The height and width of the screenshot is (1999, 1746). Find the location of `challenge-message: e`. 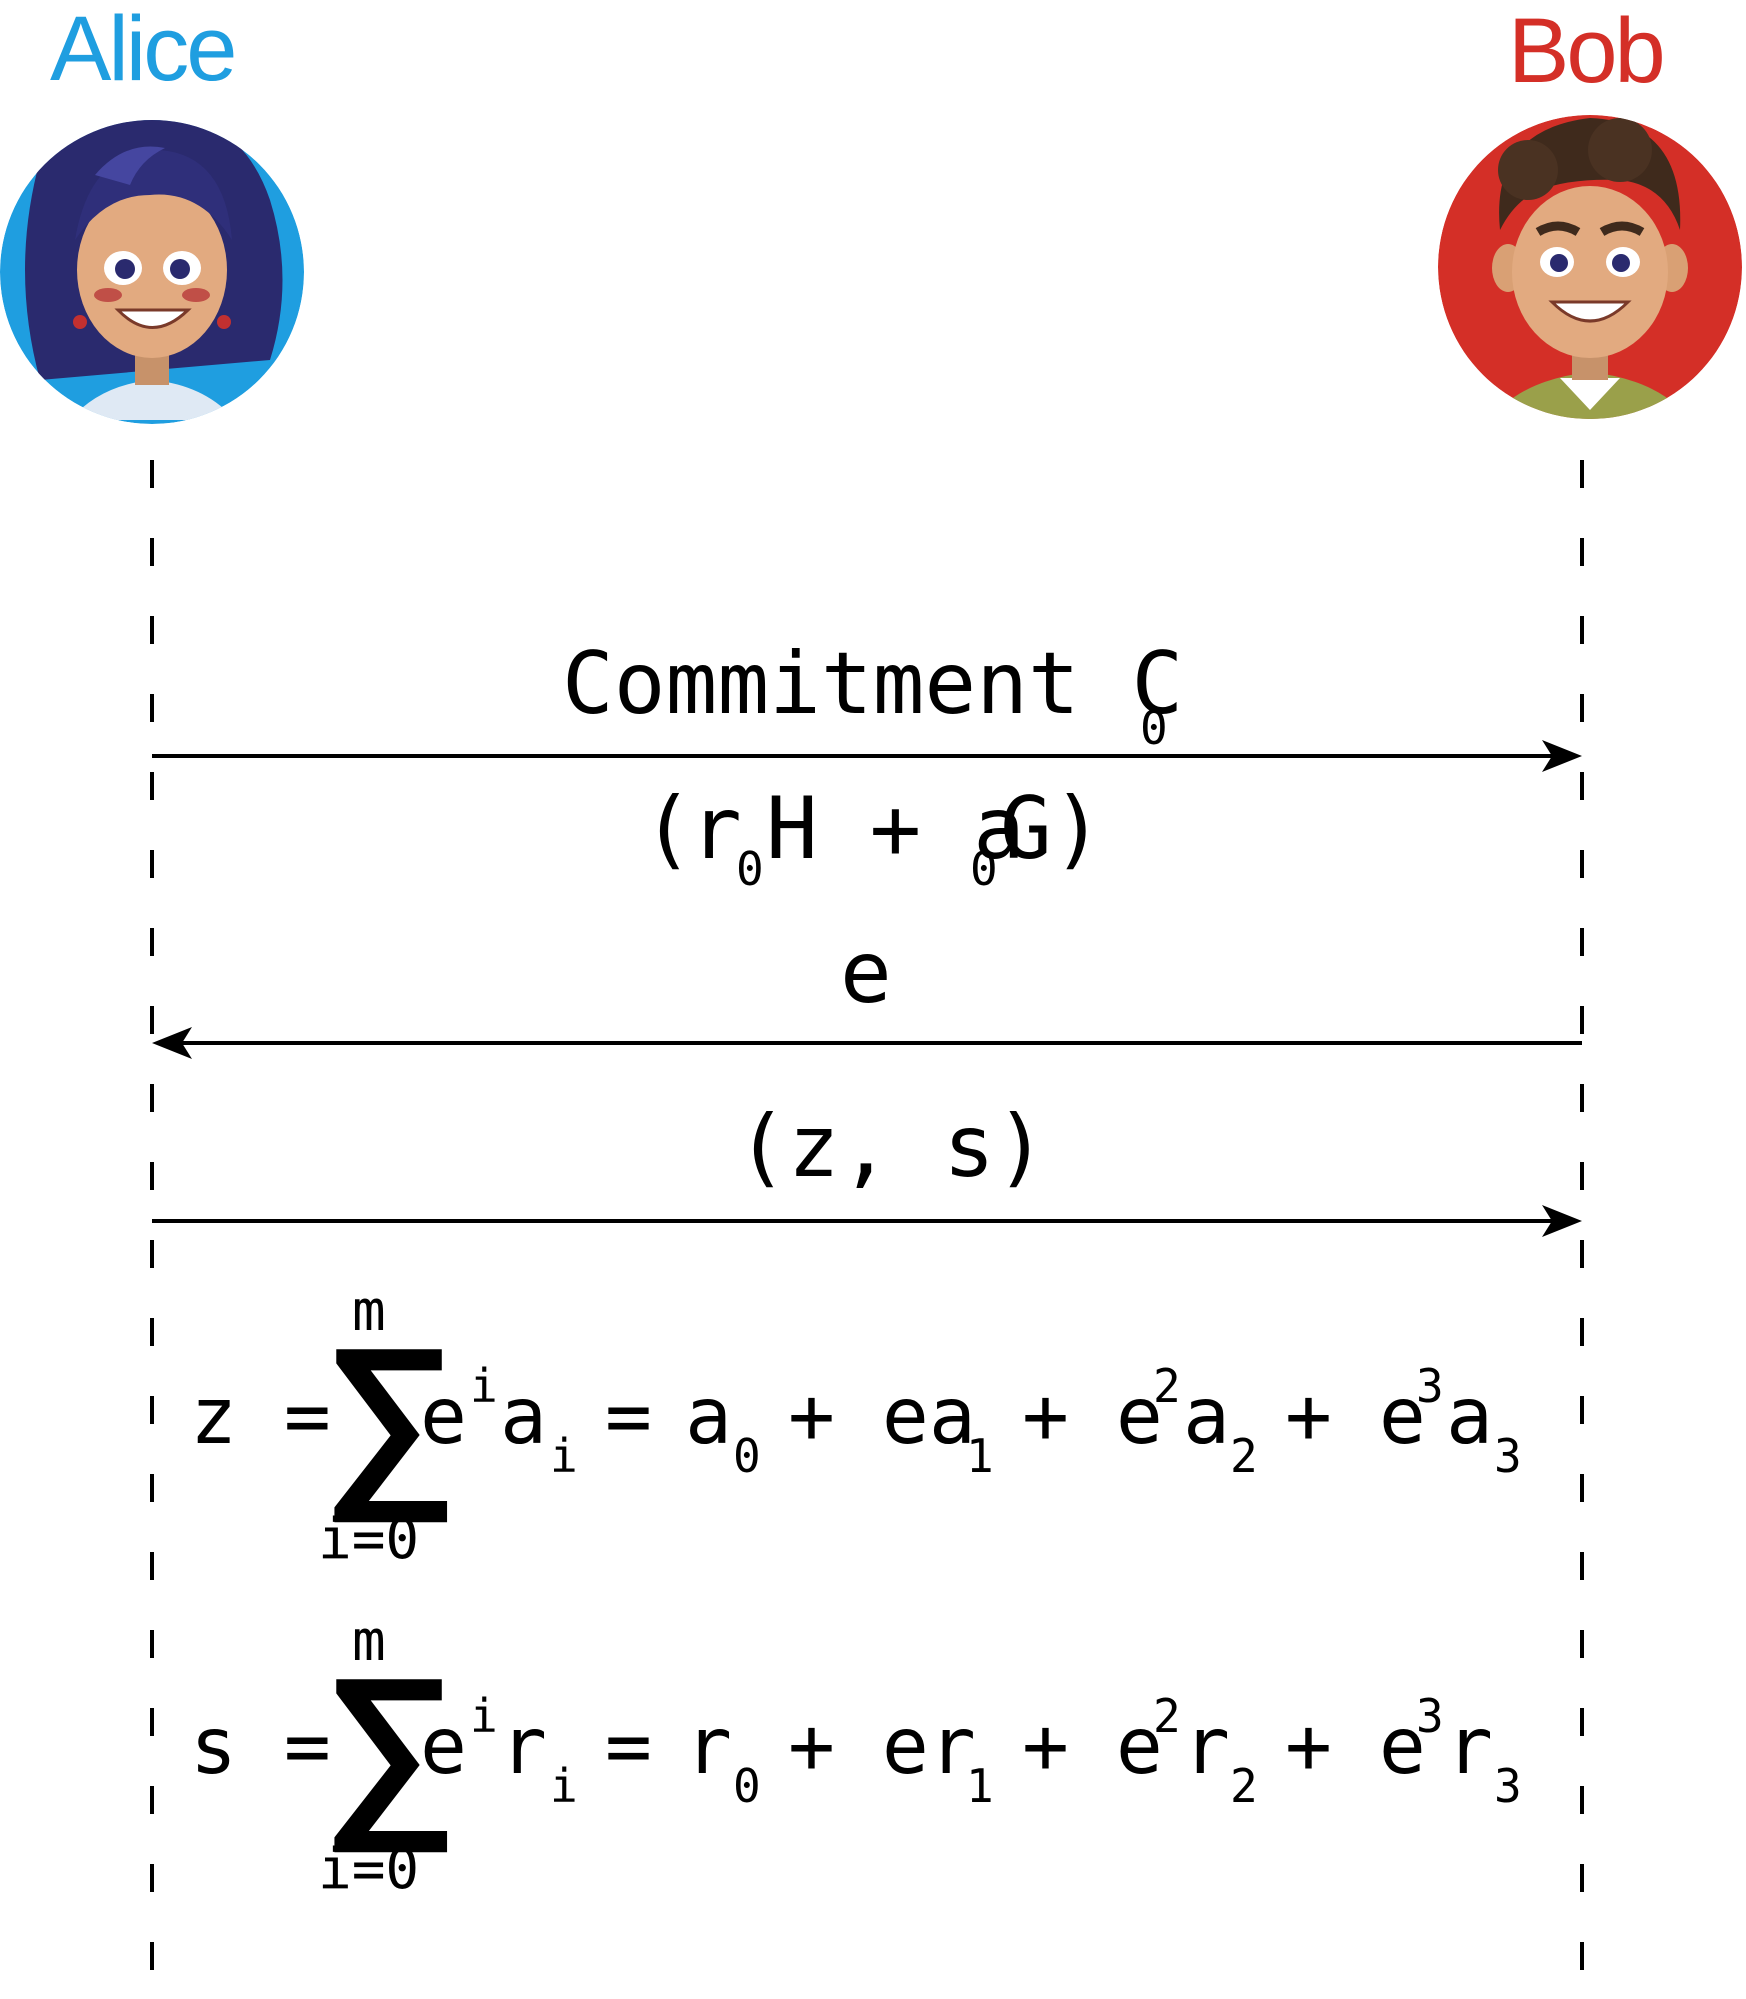

challenge-message: e is located at coordinates (867, 991).